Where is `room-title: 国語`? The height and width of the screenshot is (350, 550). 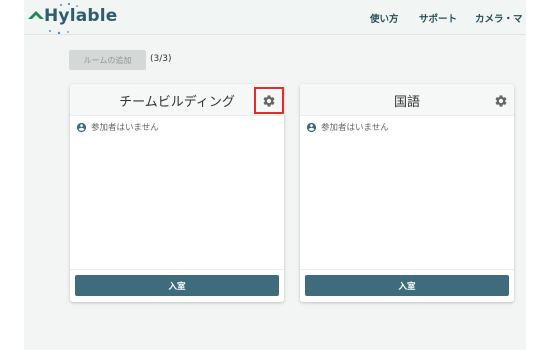 room-title: 国語 is located at coordinates (406, 102).